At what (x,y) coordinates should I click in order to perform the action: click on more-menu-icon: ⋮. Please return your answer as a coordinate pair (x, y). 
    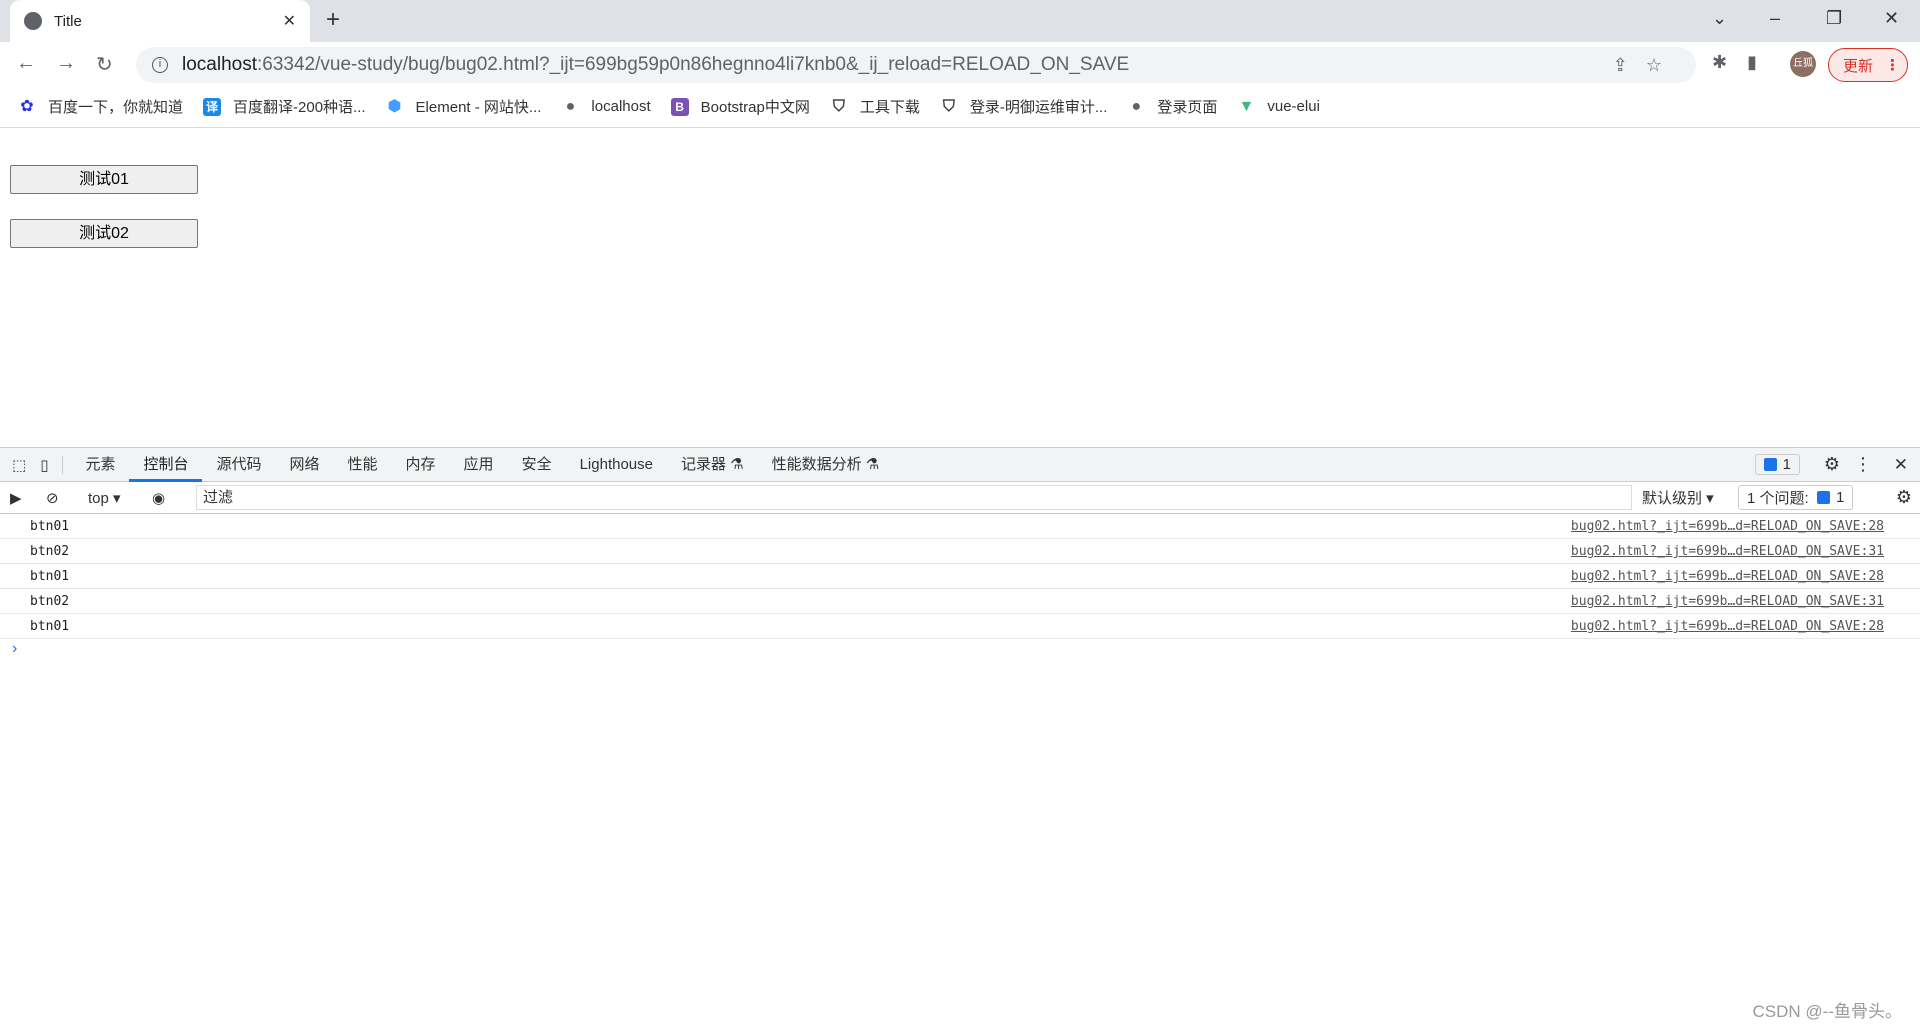
    Looking at the image, I should click on (1863, 464).